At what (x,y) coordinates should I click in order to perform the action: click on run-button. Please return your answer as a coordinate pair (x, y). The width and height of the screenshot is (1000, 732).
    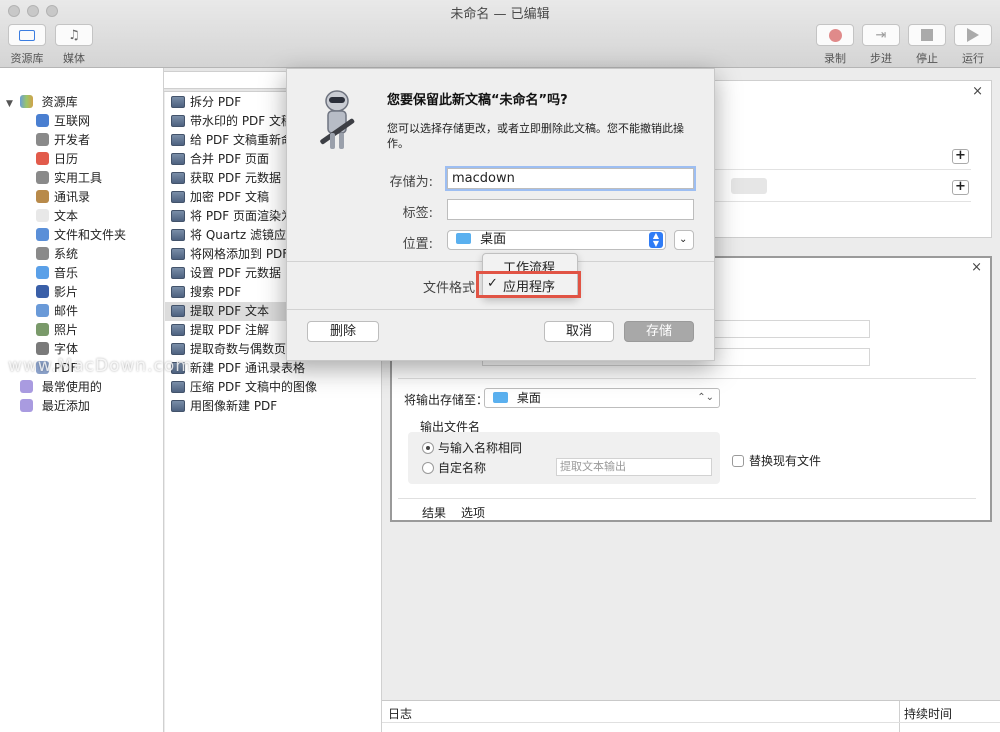
    Looking at the image, I should click on (973, 35).